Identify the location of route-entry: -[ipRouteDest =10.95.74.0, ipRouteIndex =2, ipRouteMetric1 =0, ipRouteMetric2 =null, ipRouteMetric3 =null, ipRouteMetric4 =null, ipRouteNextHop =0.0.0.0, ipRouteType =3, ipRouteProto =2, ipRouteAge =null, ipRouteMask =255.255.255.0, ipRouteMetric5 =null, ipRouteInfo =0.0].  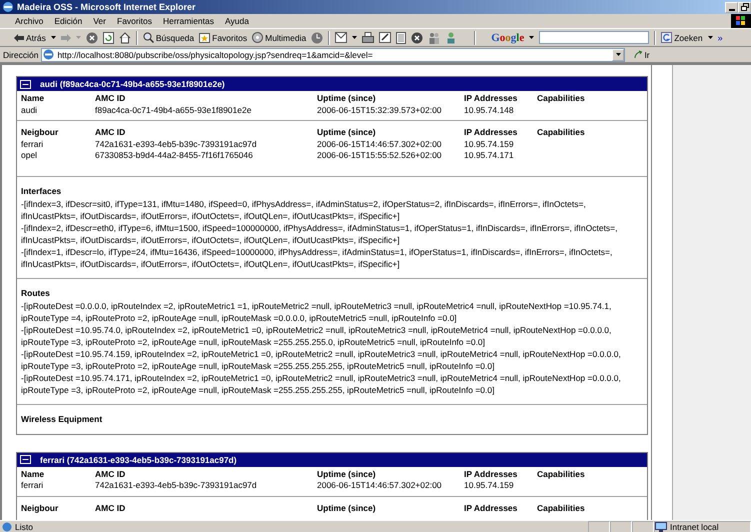
(316, 336).